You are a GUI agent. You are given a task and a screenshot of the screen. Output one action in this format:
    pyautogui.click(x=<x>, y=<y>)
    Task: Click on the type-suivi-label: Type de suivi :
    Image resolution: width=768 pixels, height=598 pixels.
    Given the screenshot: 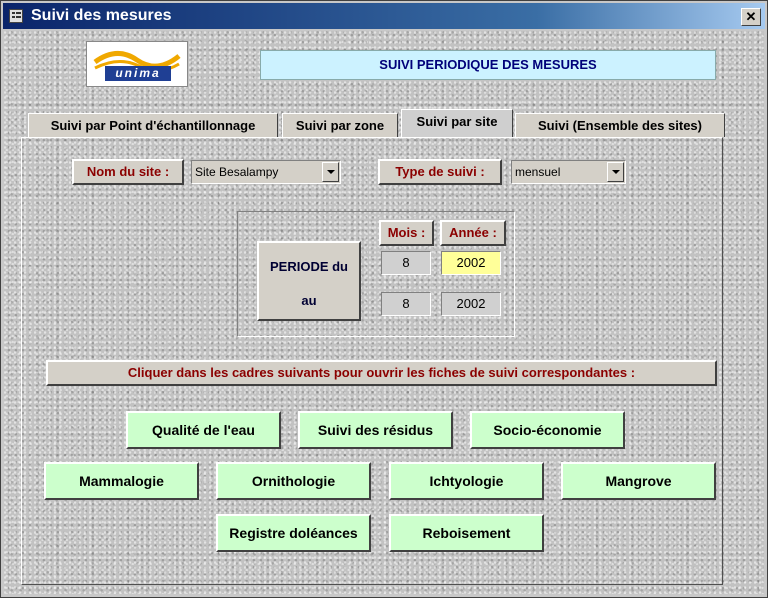 What is the action you would take?
    pyautogui.click(x=440, y=172)
    